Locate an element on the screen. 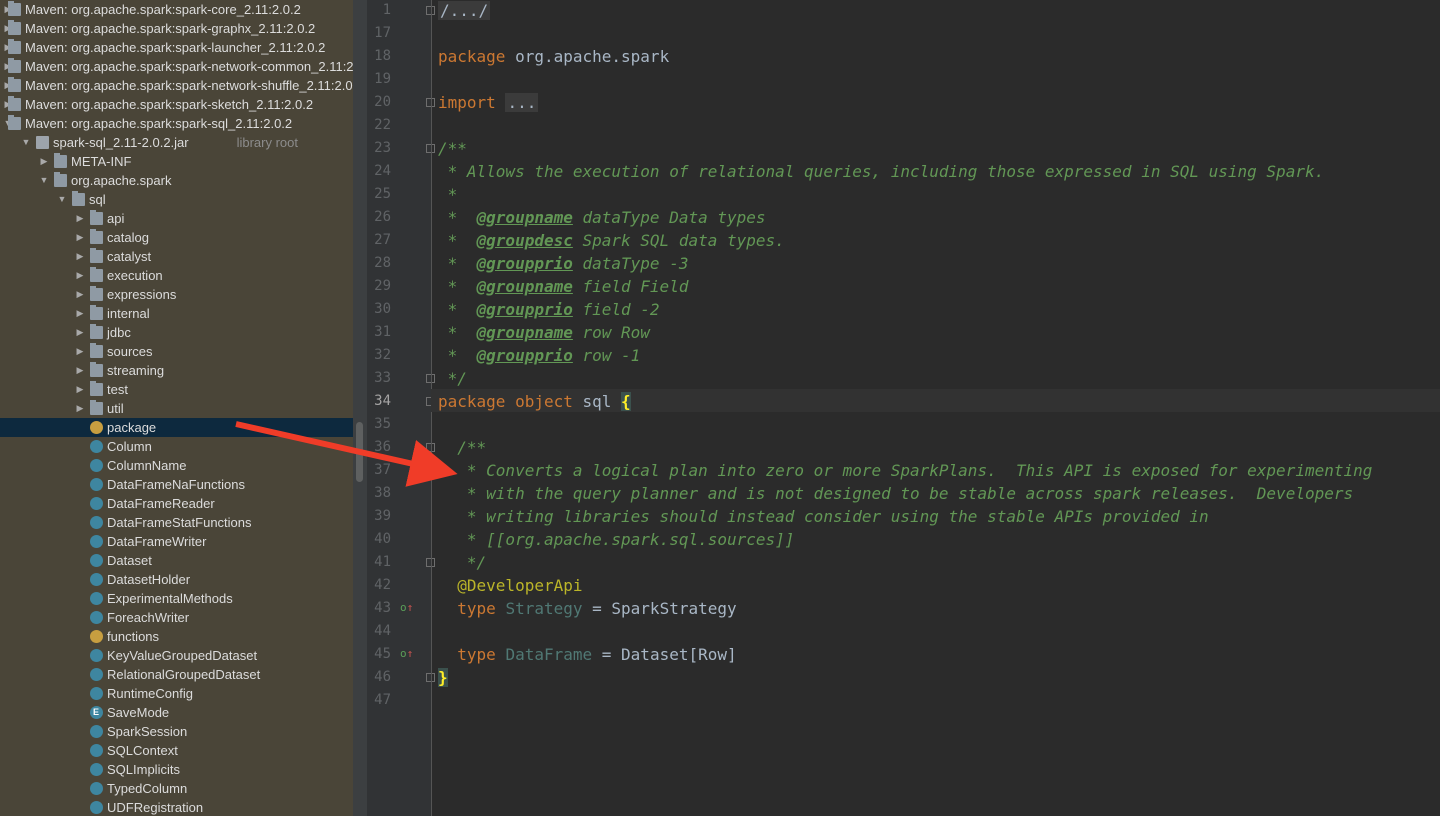 The height and width of the screenshot is (816, 1440). code-line: @DeveloperApi is located at coordinates (510, 585).